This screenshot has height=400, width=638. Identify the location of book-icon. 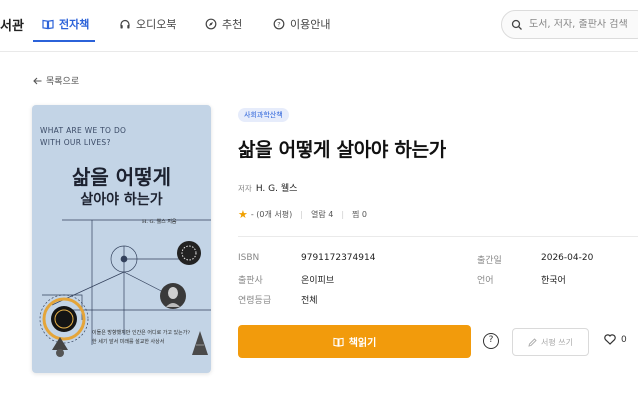
(48, 24).